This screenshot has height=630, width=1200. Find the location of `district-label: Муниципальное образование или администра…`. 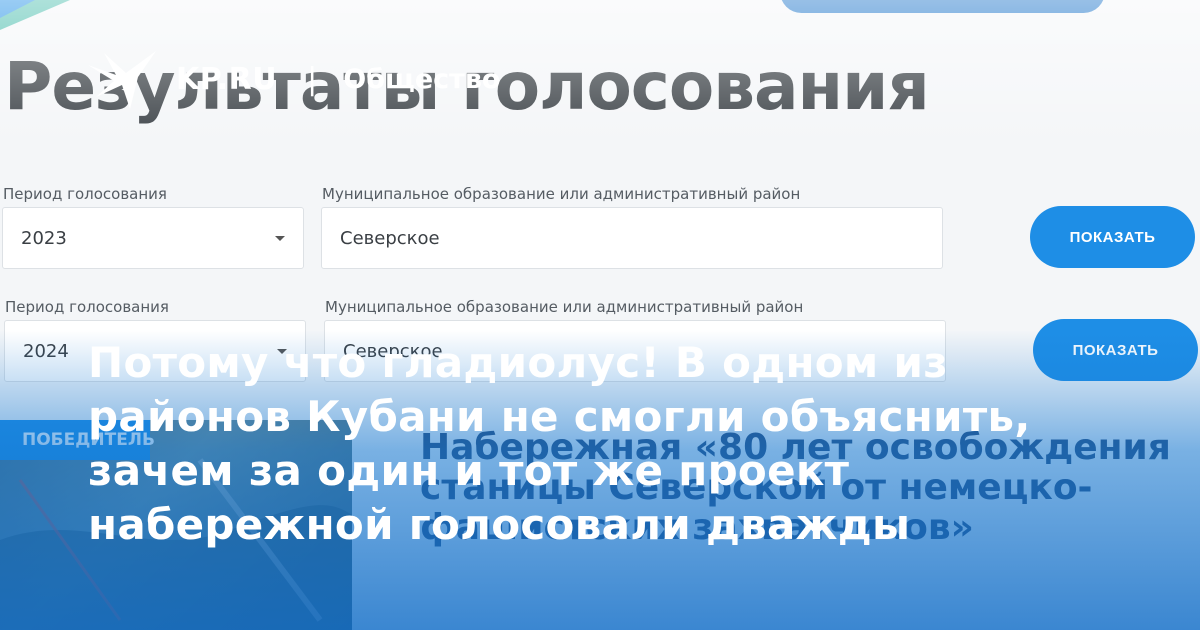

district-label: Муниципальное образование или администра… is located at coordinates (561, 194).